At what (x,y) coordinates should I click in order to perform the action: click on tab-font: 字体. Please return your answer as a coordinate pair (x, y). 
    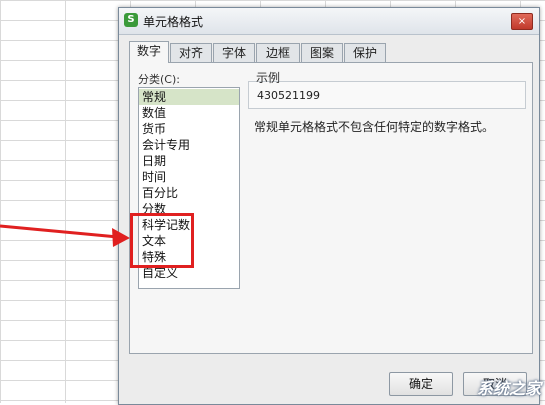
    Looking at the image, I should click on (234, 52).